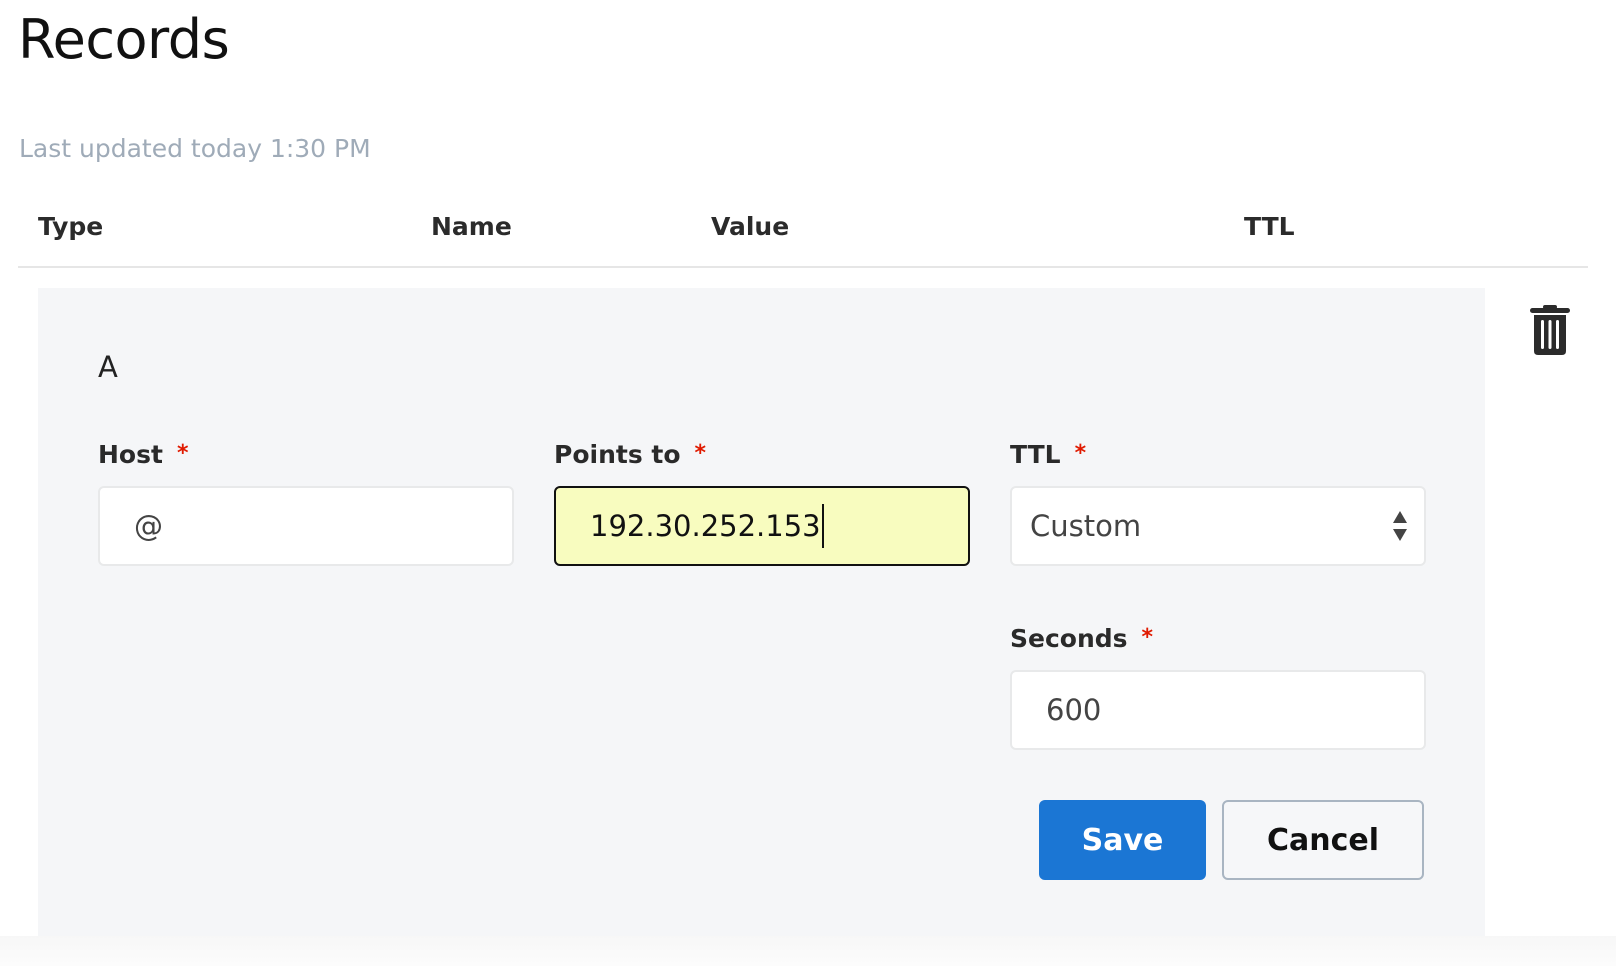  Describe the element at coordinates (195, 148) in the screenshot. I see `last-updated-text: Last updated today 1:30 PM` at that location.